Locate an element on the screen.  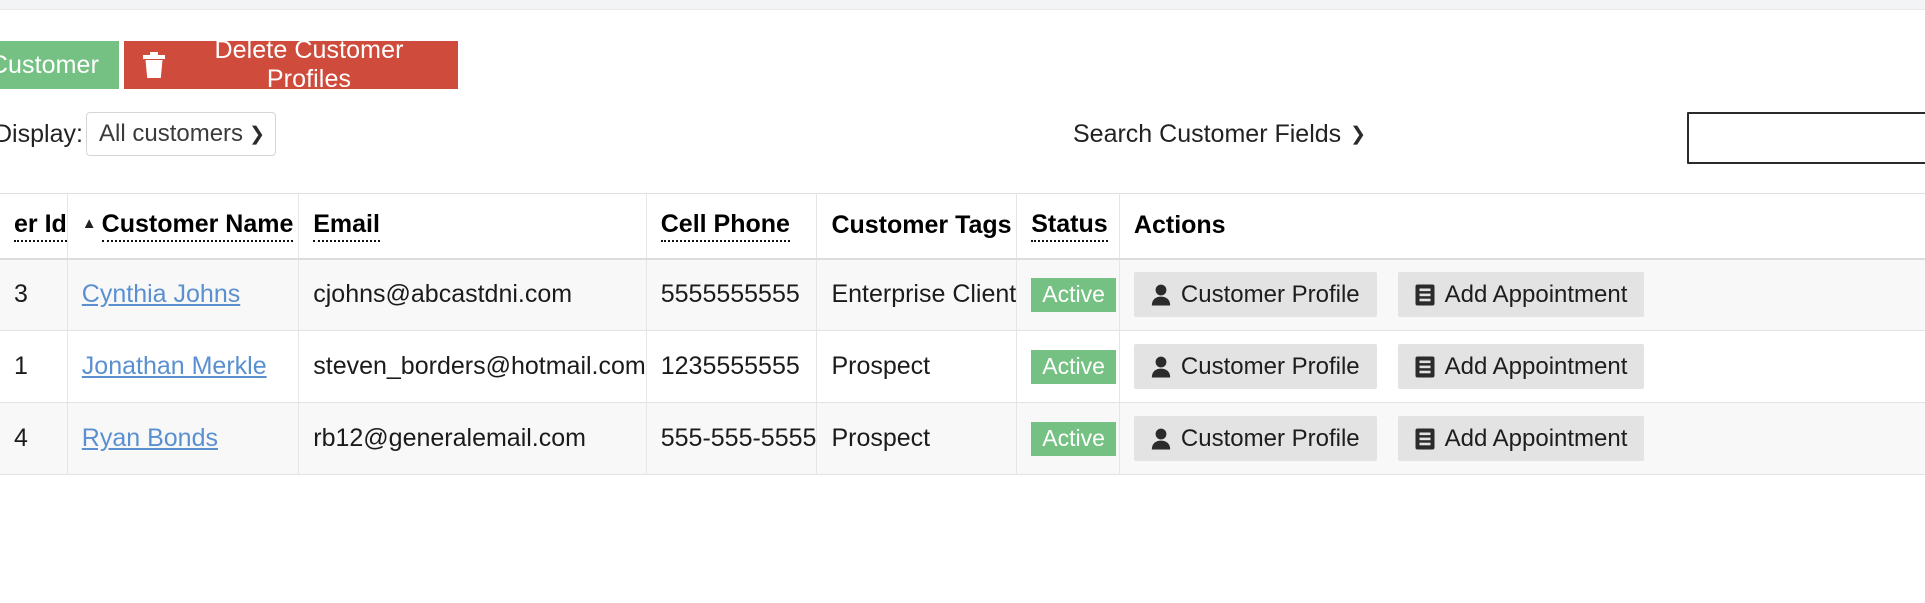
column-header-customer-id: er Id is located at coordinates (34, 226).